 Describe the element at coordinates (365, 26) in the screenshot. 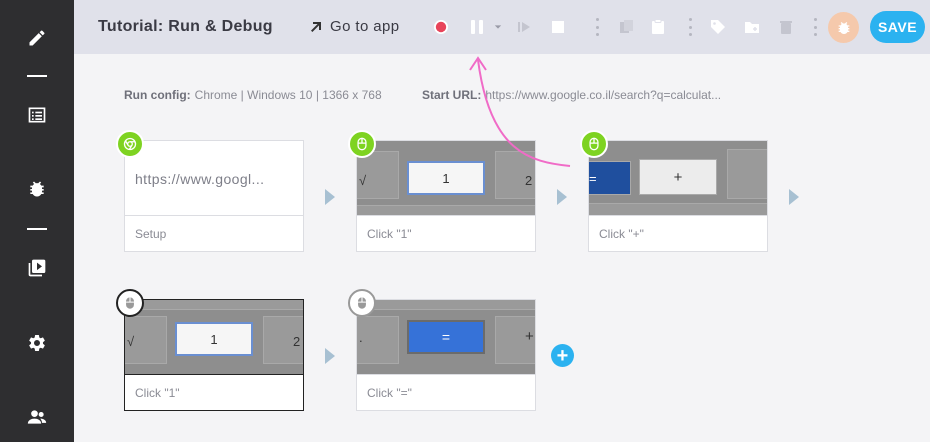

I see `go-to-app-label: Go to app` at that location.